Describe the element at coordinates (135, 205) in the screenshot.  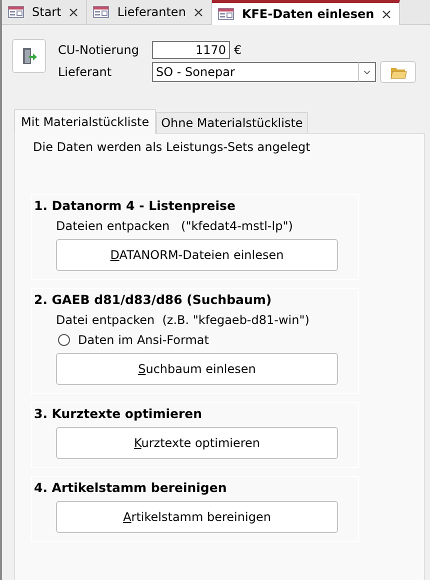
I see `section-heading: 1. Datanorm 4 - Listenpreise` at that location.